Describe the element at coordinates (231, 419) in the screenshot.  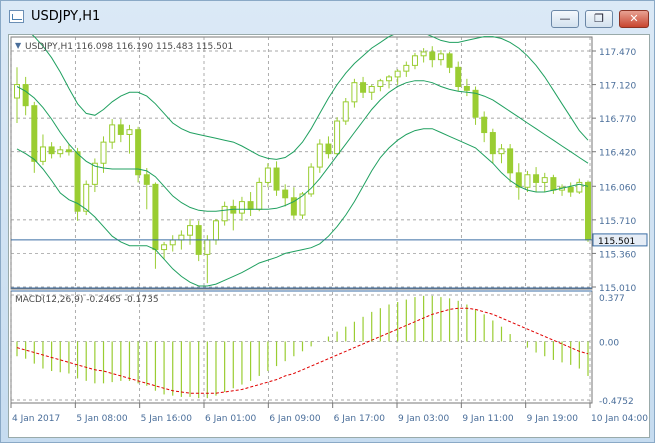
I see `time-tick-label: 6 Jan 01:00` at that location.